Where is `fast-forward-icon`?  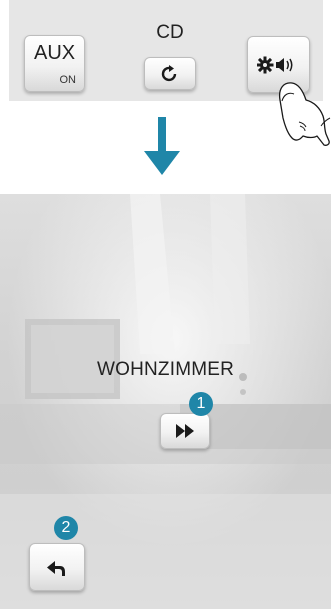 fast-forward-icon is located at coordinates (185, 431).